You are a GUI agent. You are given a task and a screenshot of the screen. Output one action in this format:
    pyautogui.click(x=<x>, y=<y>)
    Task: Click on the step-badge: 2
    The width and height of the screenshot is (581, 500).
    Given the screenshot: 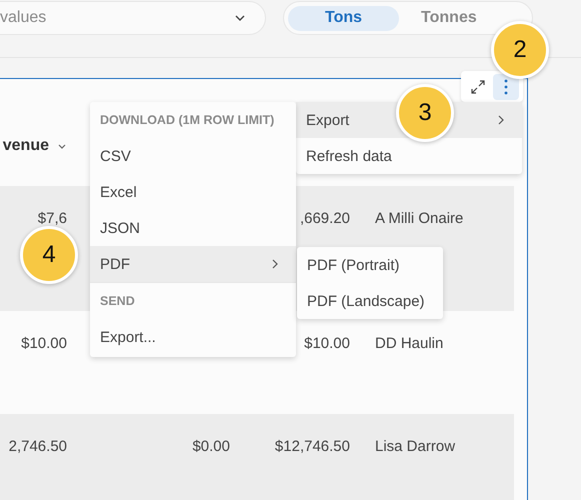 What is the action you would take?
    pyautogui.click(x=520, y=50)
    